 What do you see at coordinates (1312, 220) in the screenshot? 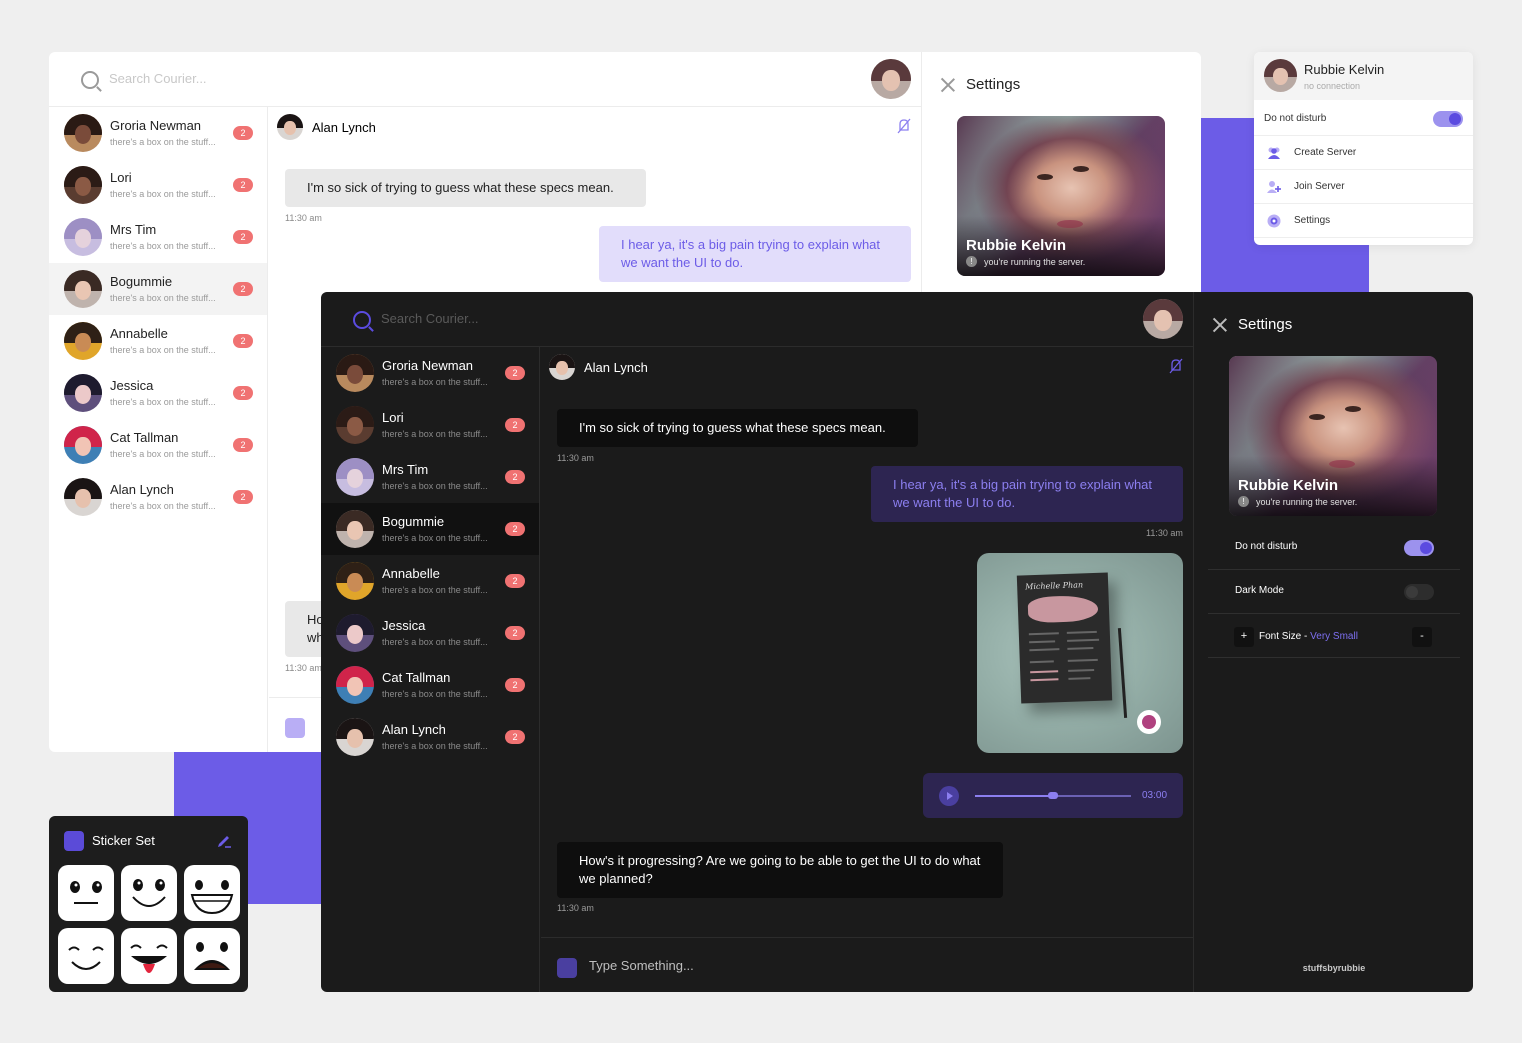
I see `menu-item-label: Settings` at bounding box center [1312, 220].